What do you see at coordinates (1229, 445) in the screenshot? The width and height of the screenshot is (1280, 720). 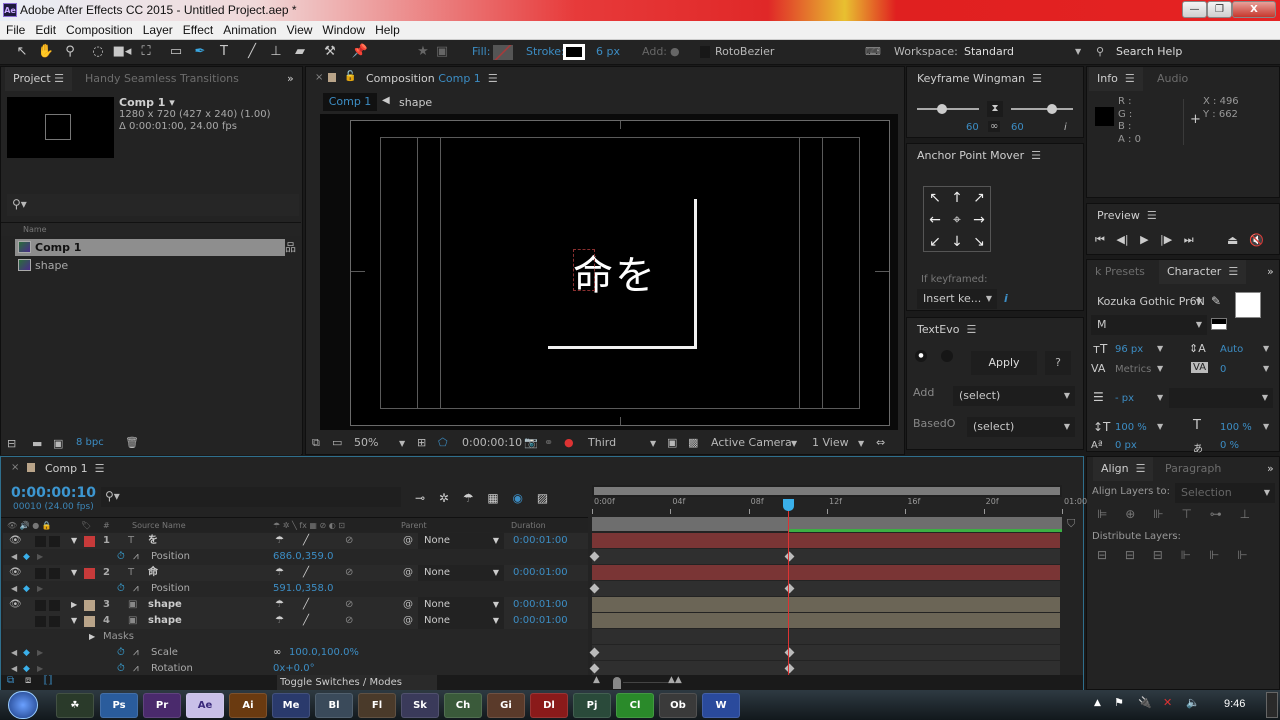 I see `tsume-value: 0 %` at bounding box center [1229, 445].